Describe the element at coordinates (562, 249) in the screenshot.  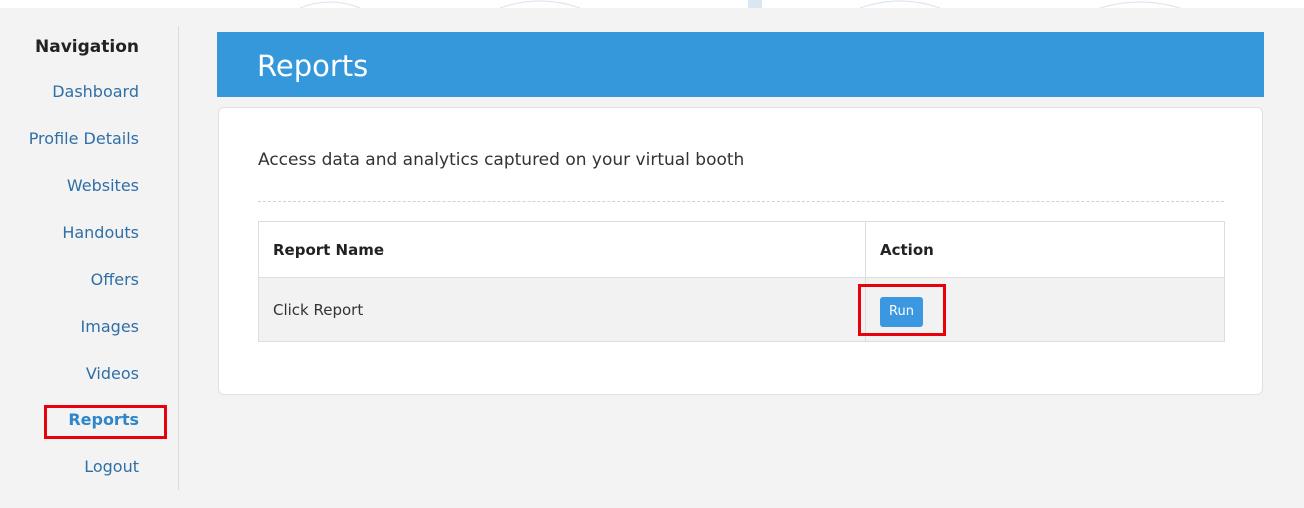
I see `column-header-report-name: Report Name` at that location.